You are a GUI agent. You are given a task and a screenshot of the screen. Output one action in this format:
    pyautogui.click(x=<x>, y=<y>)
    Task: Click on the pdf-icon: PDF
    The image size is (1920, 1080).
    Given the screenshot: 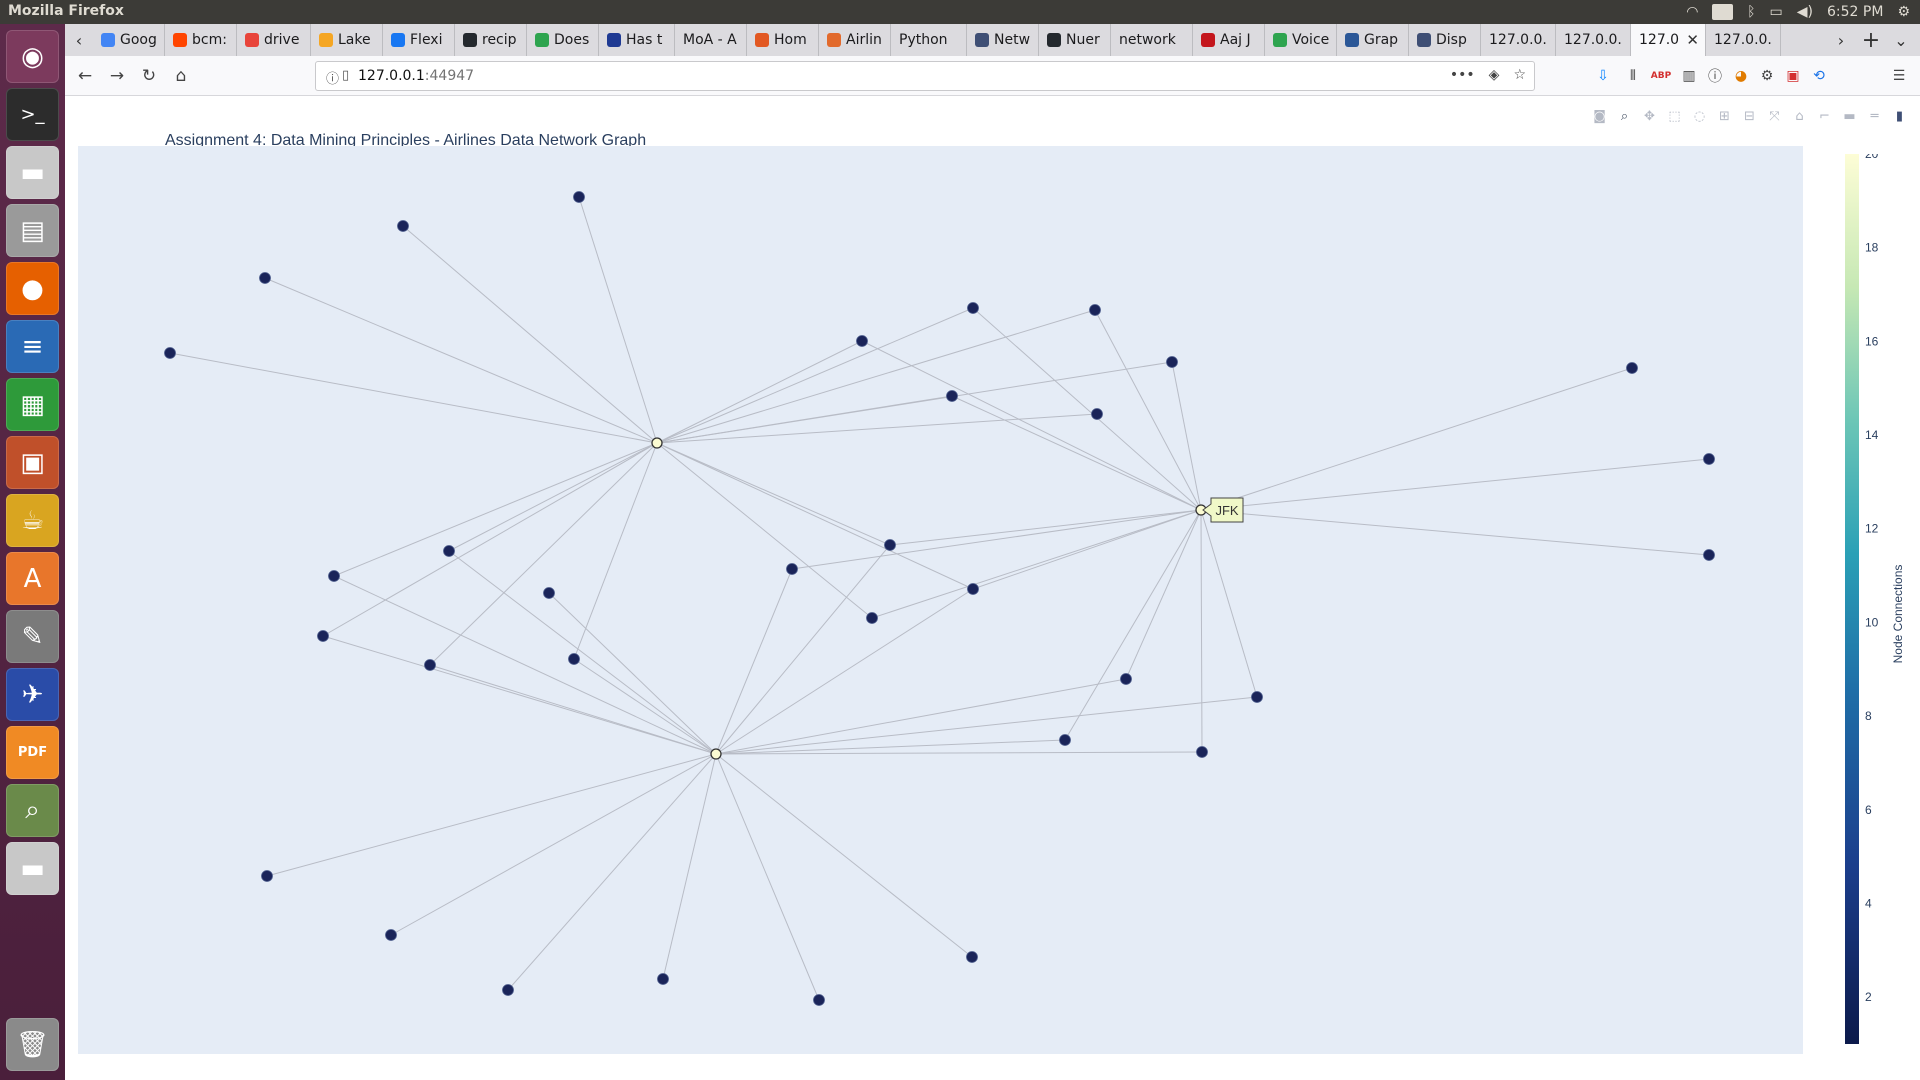 What is the action you would take?
    pyautogui.click(x=32, y=752)
    